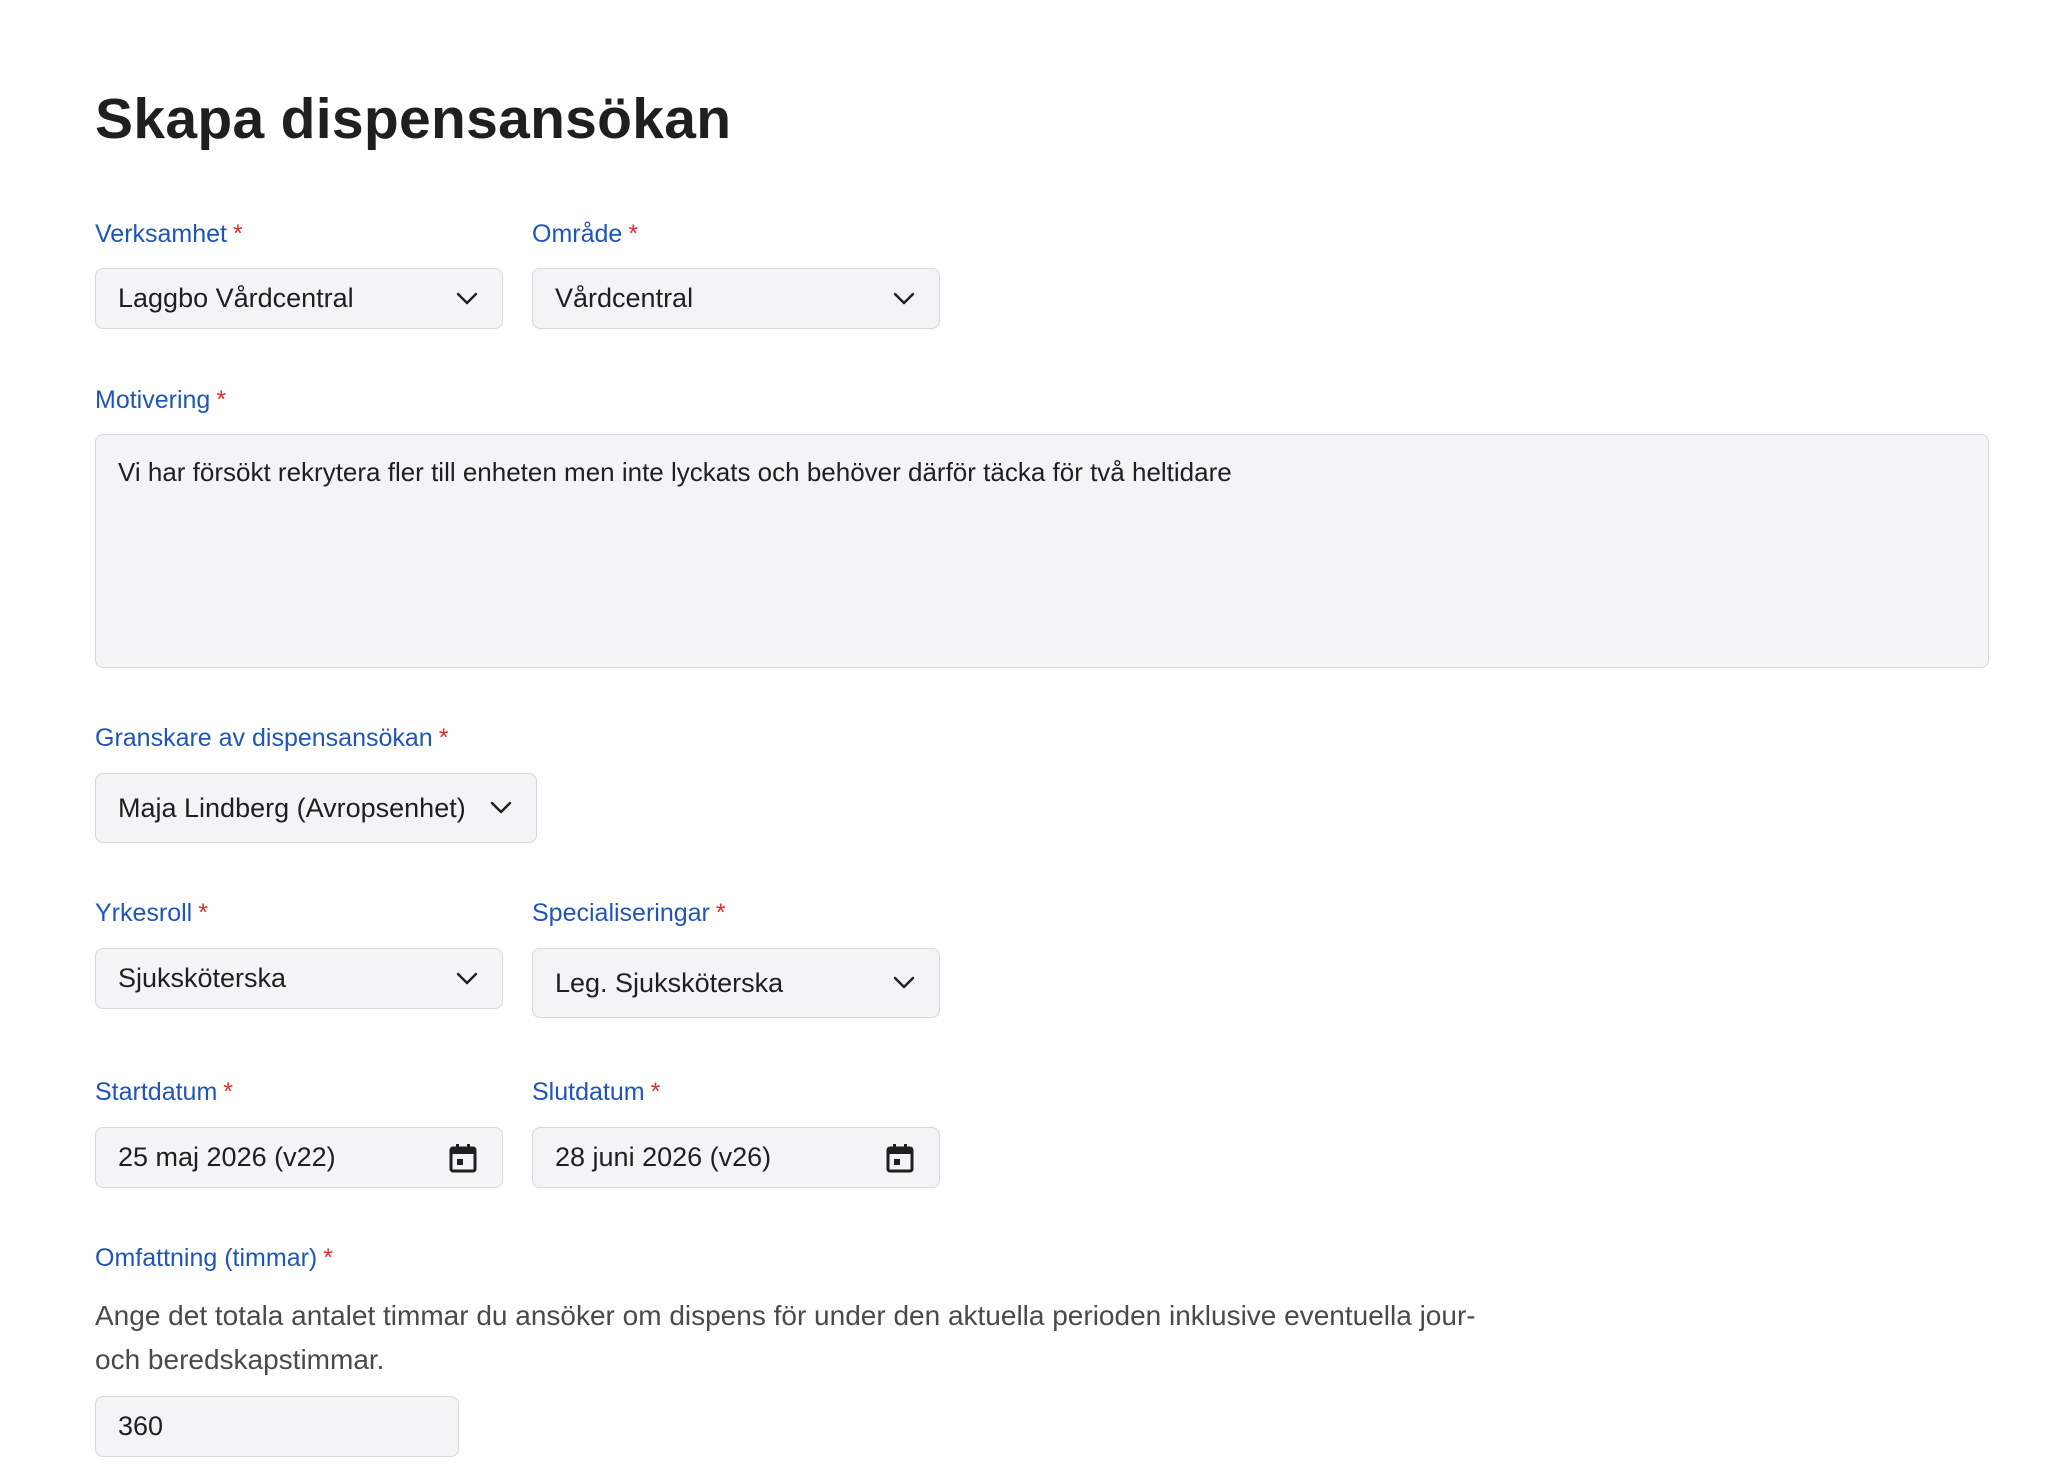 The width and height of the screenshot is (2070, 1478). I want to click on verksamhet-select: Laggbo Vårdcentral, so click(299, 298).